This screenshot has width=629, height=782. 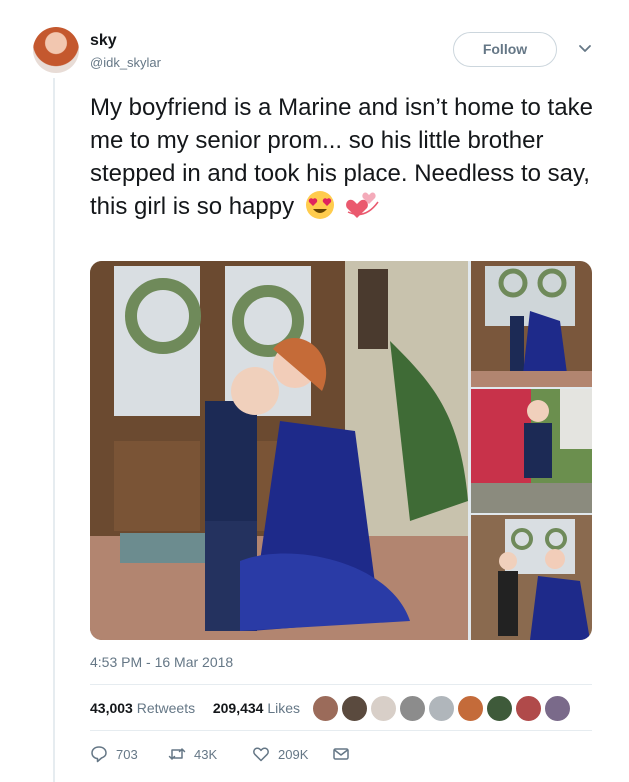 What do you see at coordinates (166, 708) in the screenshot?
I see `retweets-label: Retweets` at bounding box center [166, 708].